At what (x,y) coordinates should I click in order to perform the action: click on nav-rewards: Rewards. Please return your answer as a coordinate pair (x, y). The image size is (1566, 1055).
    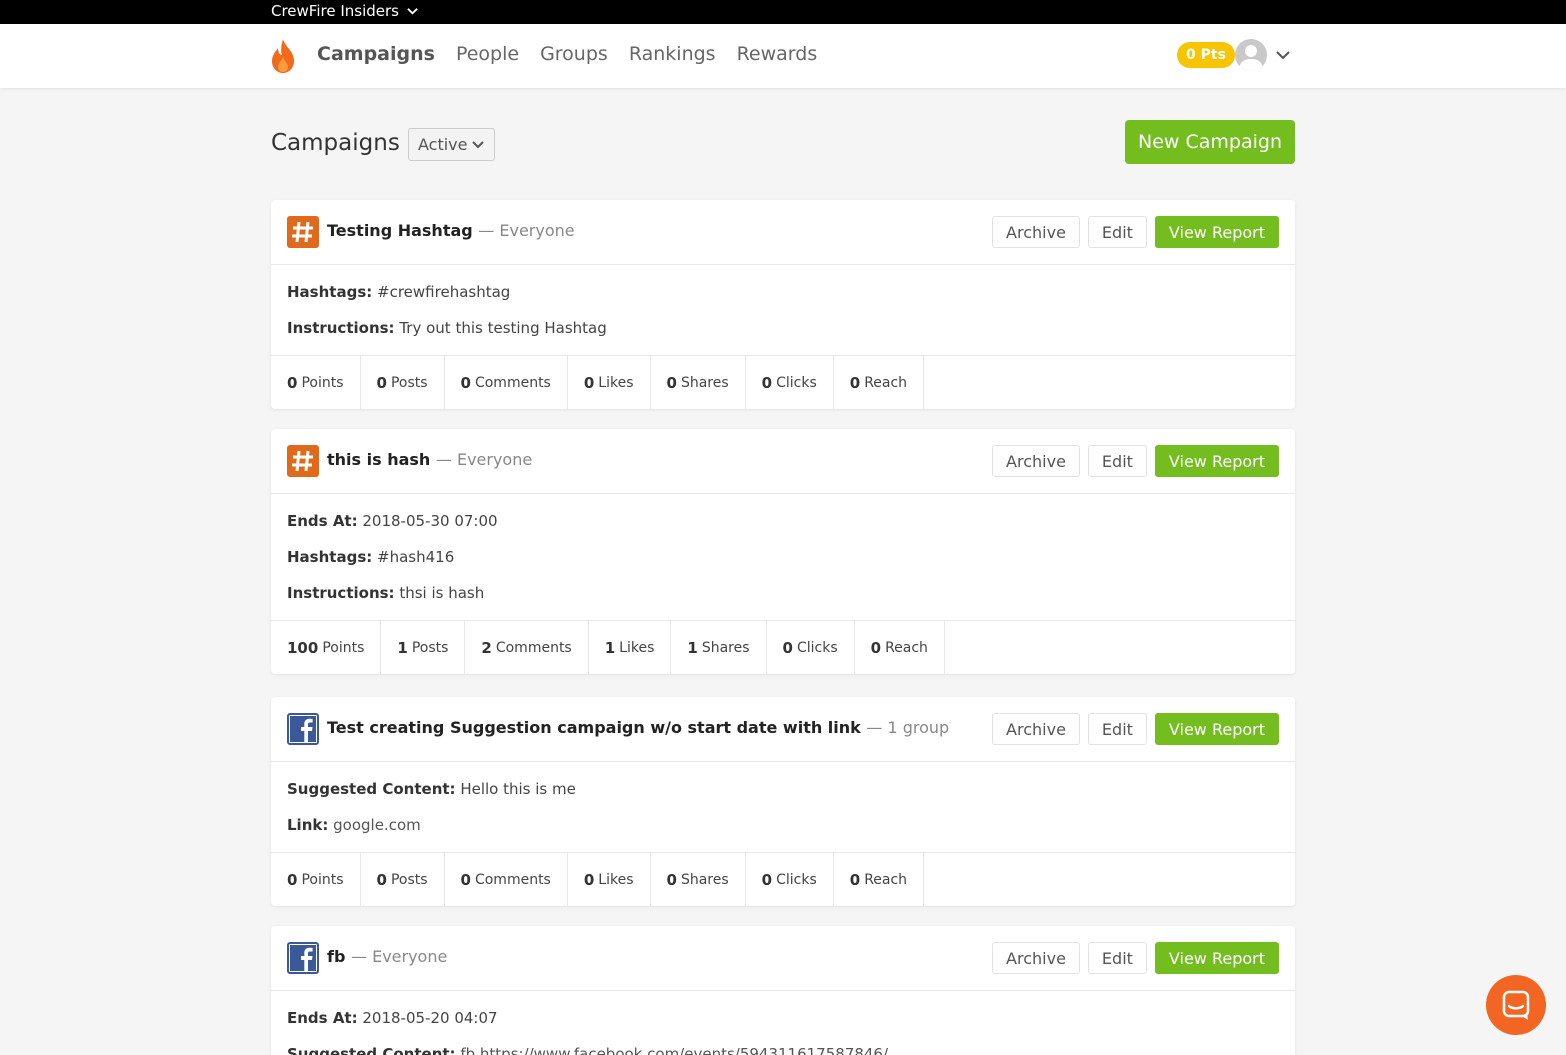
    Looking at the image, I should click on (777, 54).